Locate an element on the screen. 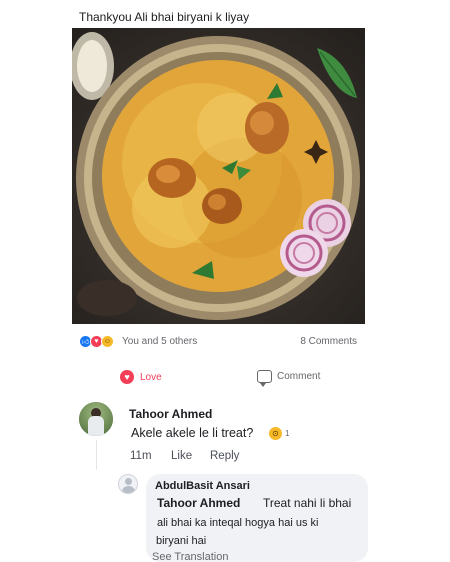  comment-reply-button: Reply is located at coordinates (224, 456).